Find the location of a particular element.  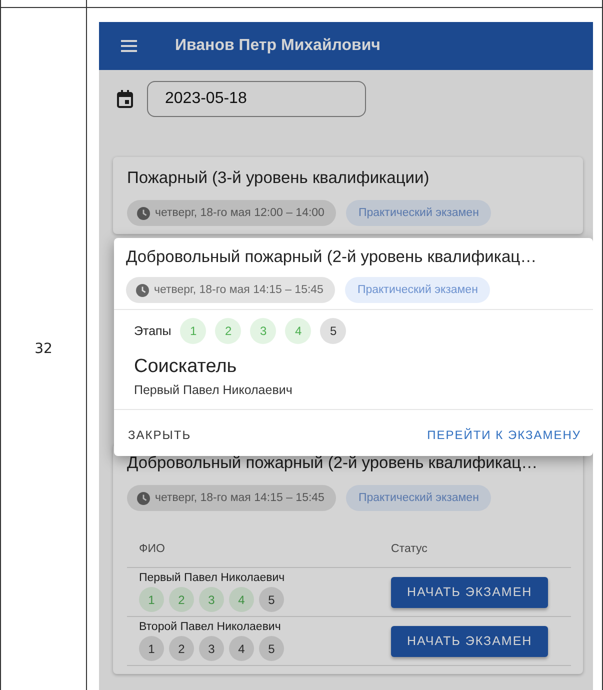

stages-label: Этапы is located at coordinates (153, 331).